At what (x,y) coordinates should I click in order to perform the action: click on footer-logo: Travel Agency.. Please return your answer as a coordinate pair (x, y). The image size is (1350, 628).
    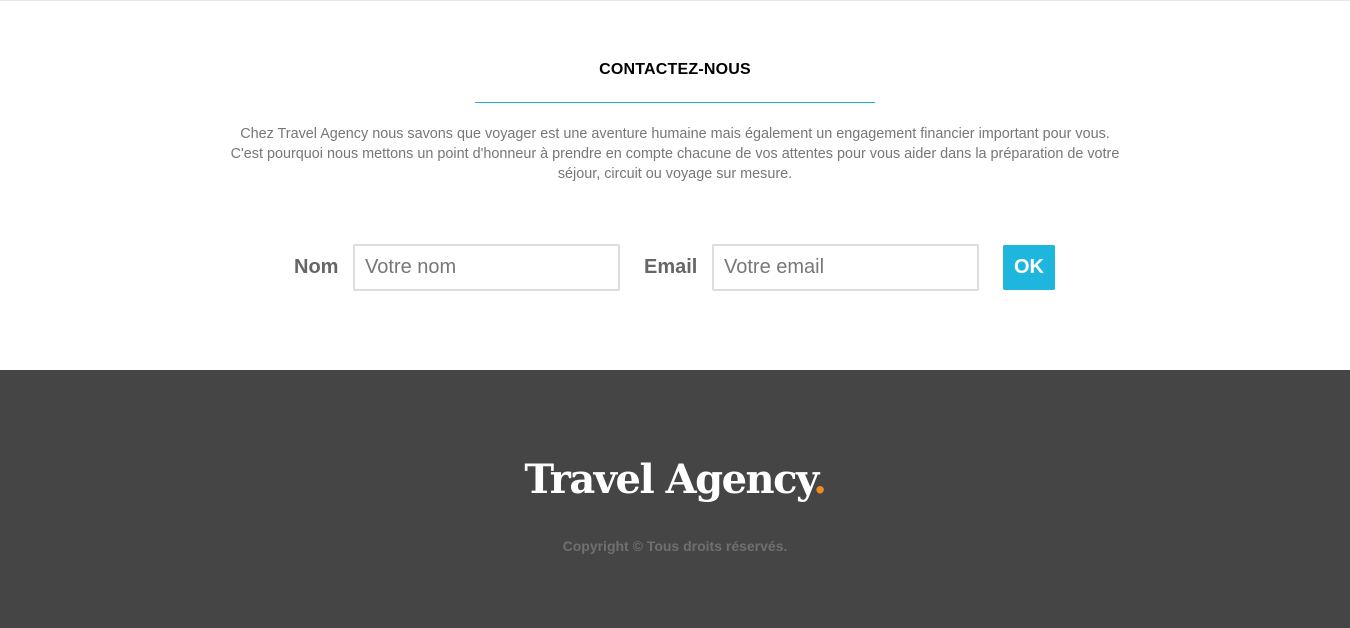
    Looking at the image, I should click on (675, 480).